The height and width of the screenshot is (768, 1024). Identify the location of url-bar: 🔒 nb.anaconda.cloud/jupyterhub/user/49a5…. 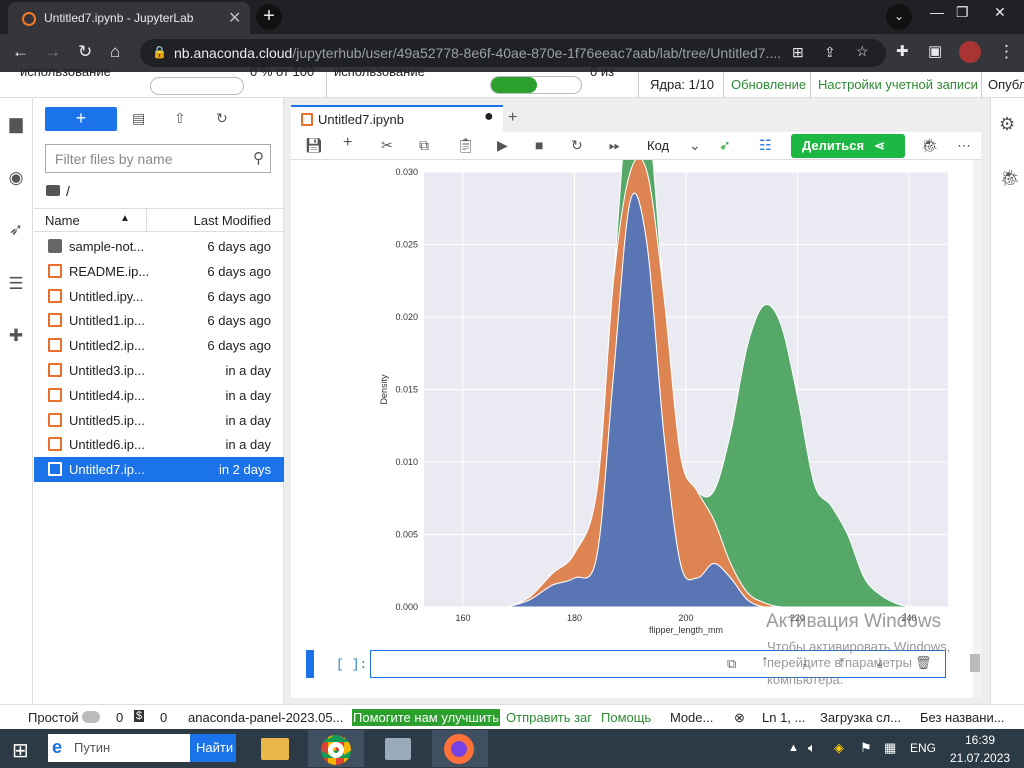
(513, 53).